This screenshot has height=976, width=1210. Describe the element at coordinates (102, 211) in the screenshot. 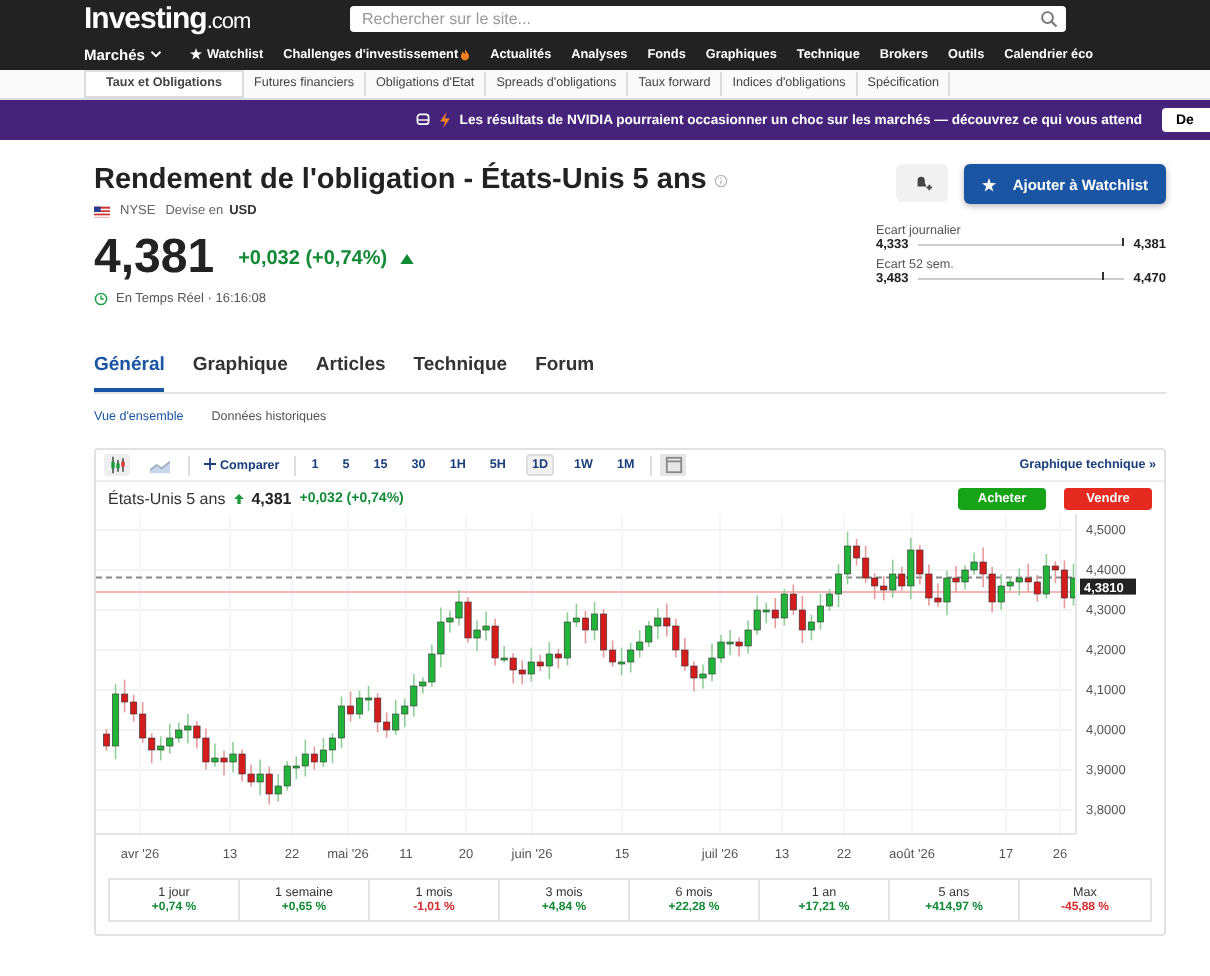

I see `flag-icon` at that location.